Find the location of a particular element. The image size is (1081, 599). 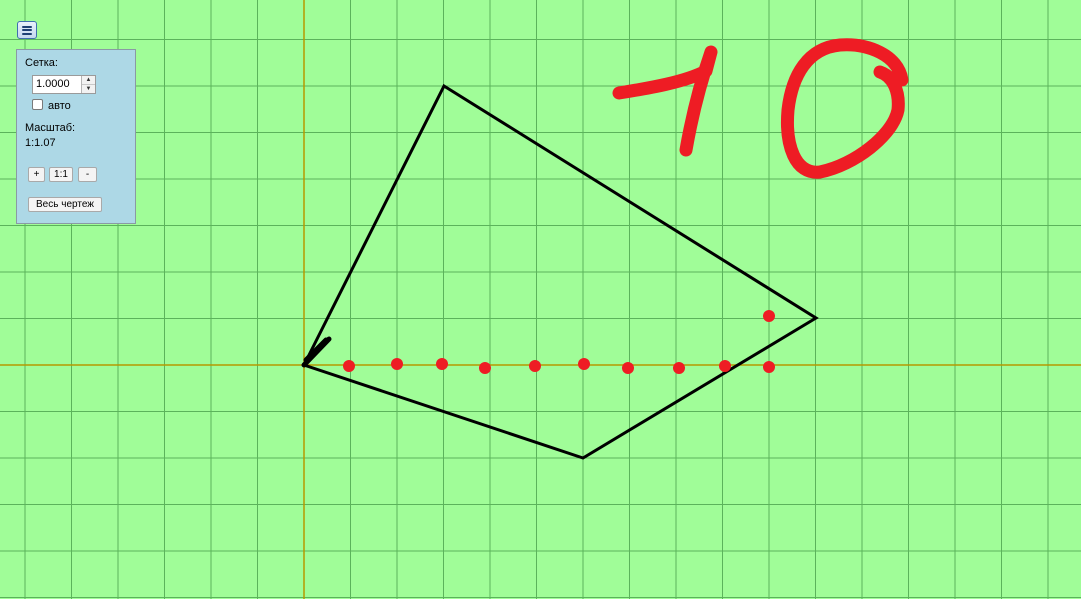

zoom-reset-button: 1:1 is located at coordinates (61, 174).